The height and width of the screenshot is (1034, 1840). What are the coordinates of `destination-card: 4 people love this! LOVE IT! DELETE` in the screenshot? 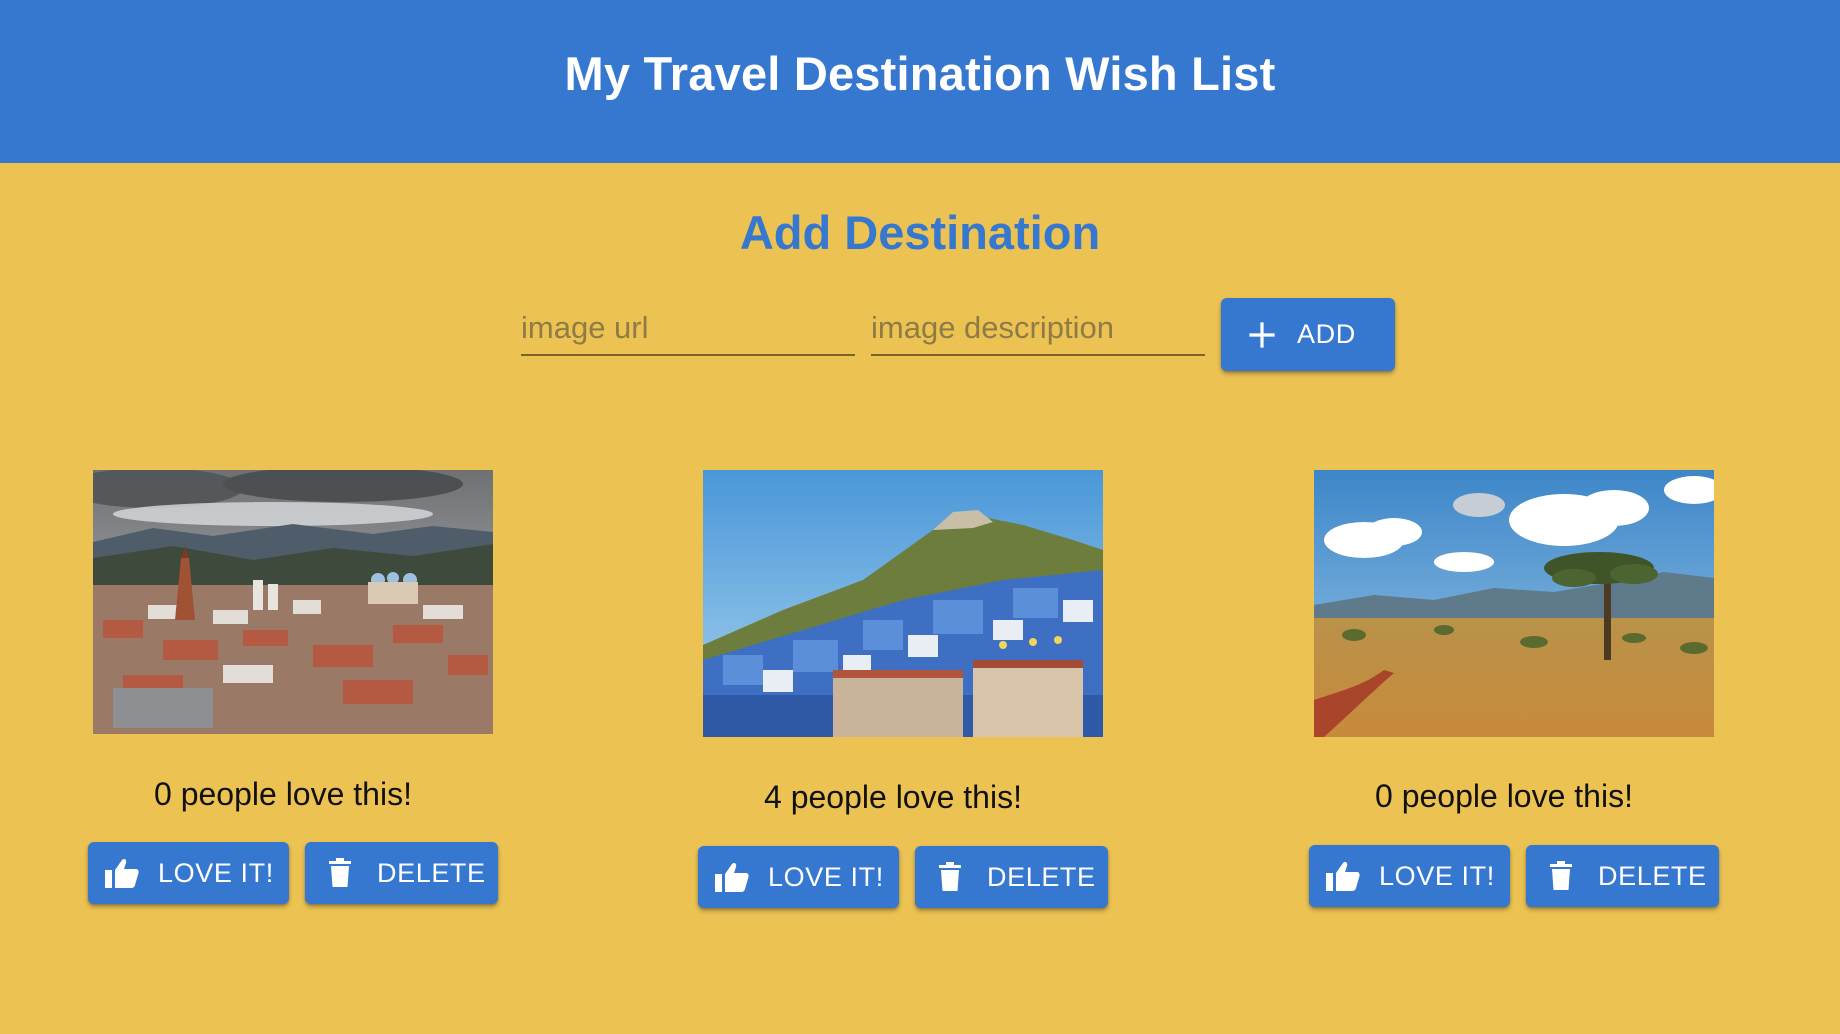 It's located at (895, 690).